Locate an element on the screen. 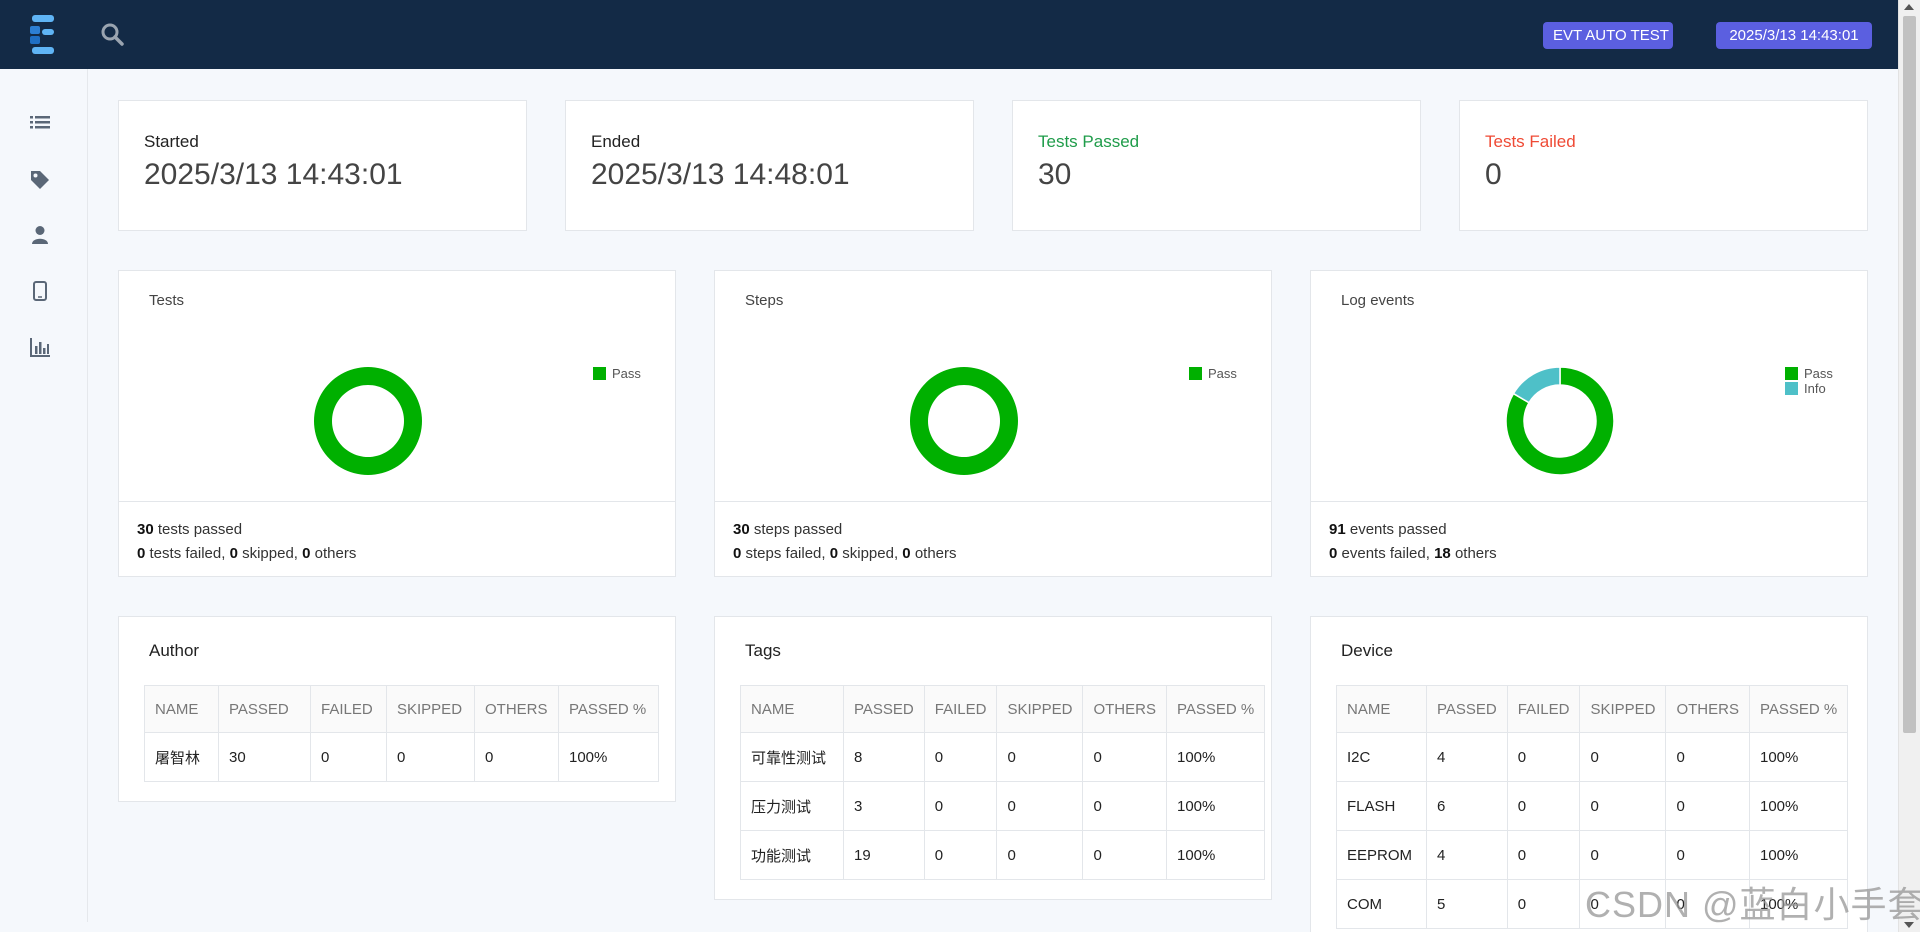  table-row: 压力测试 3 0 0 0 100% is located at coordinates (1003, 806).